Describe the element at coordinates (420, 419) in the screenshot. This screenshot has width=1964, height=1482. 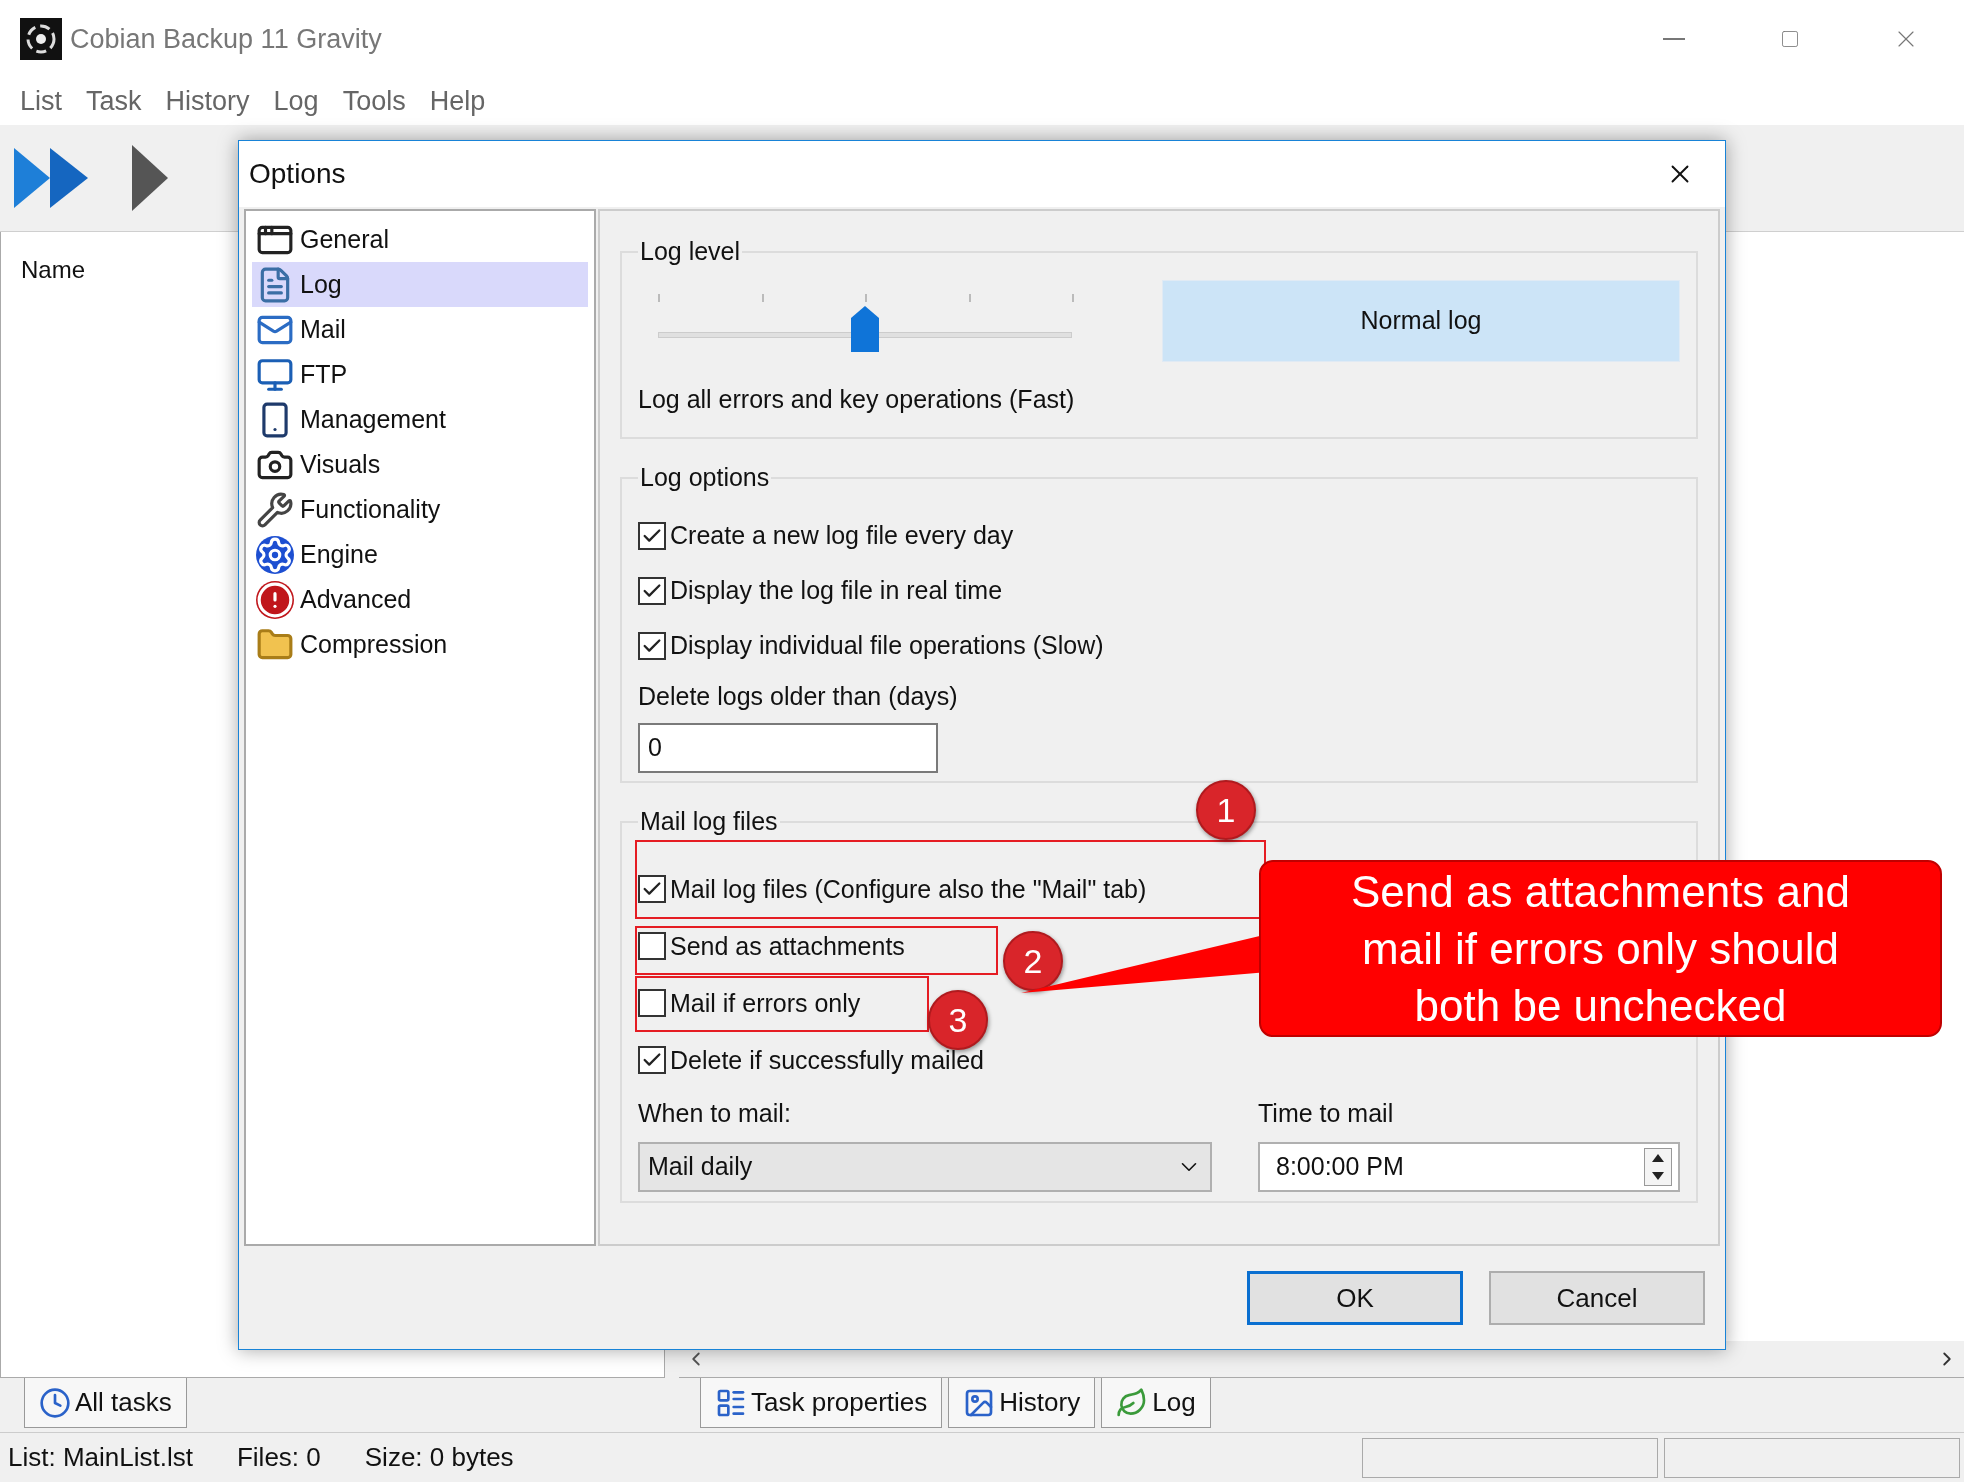
I see `category-item: Management` at that location.